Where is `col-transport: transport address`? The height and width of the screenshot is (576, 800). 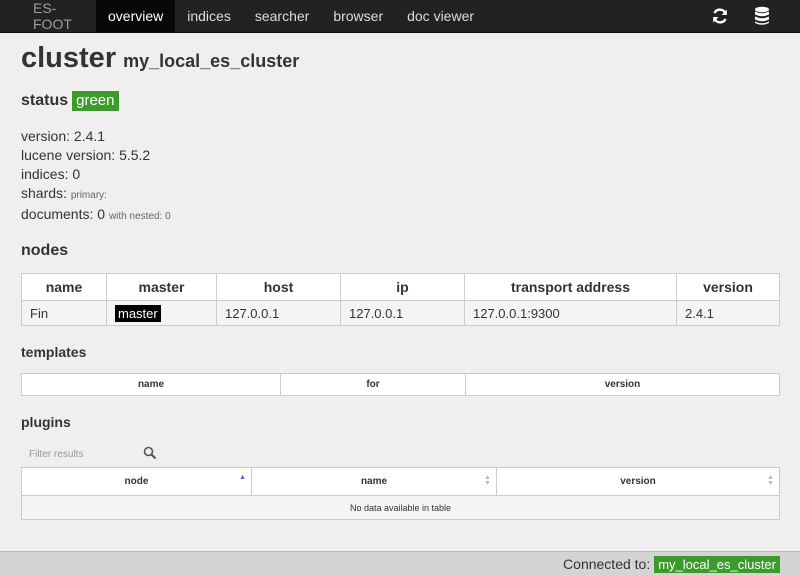 col-transport: transport address is located at coordinates (570, 287).